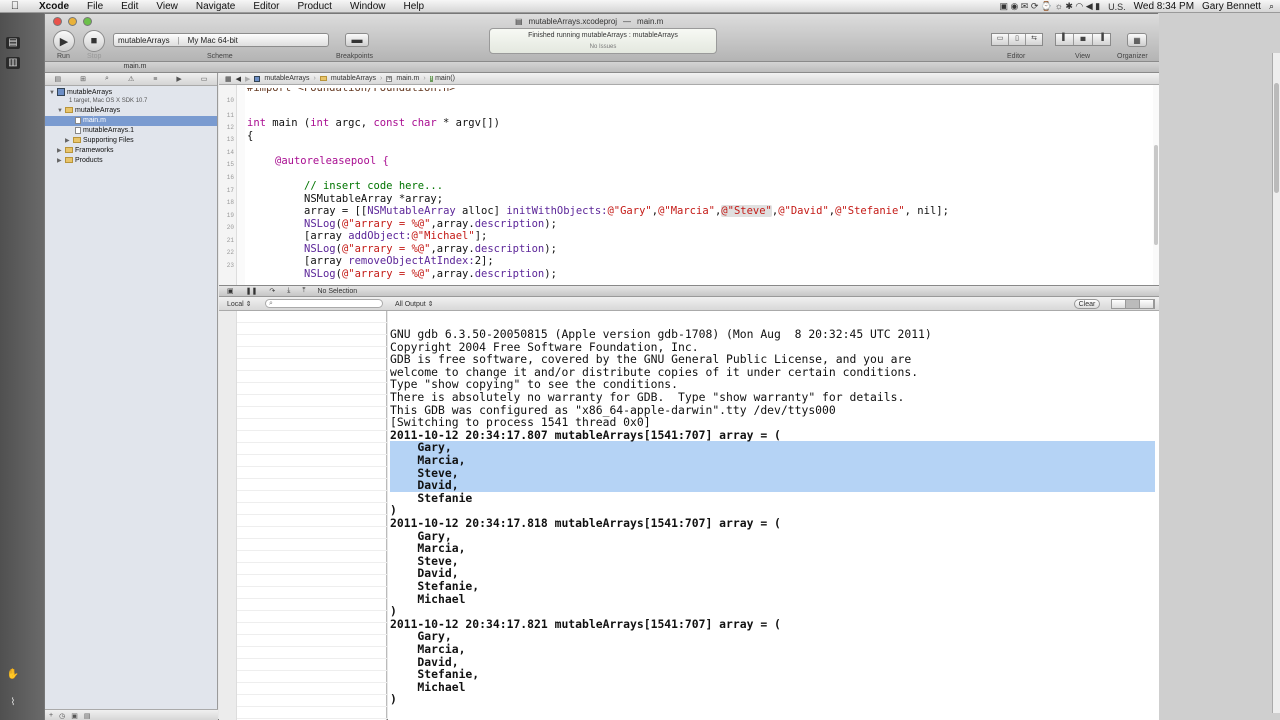  Describe the element at coordinates (357, 40) in the screenshot. I see `breakpoints-button: ▬` at that location.